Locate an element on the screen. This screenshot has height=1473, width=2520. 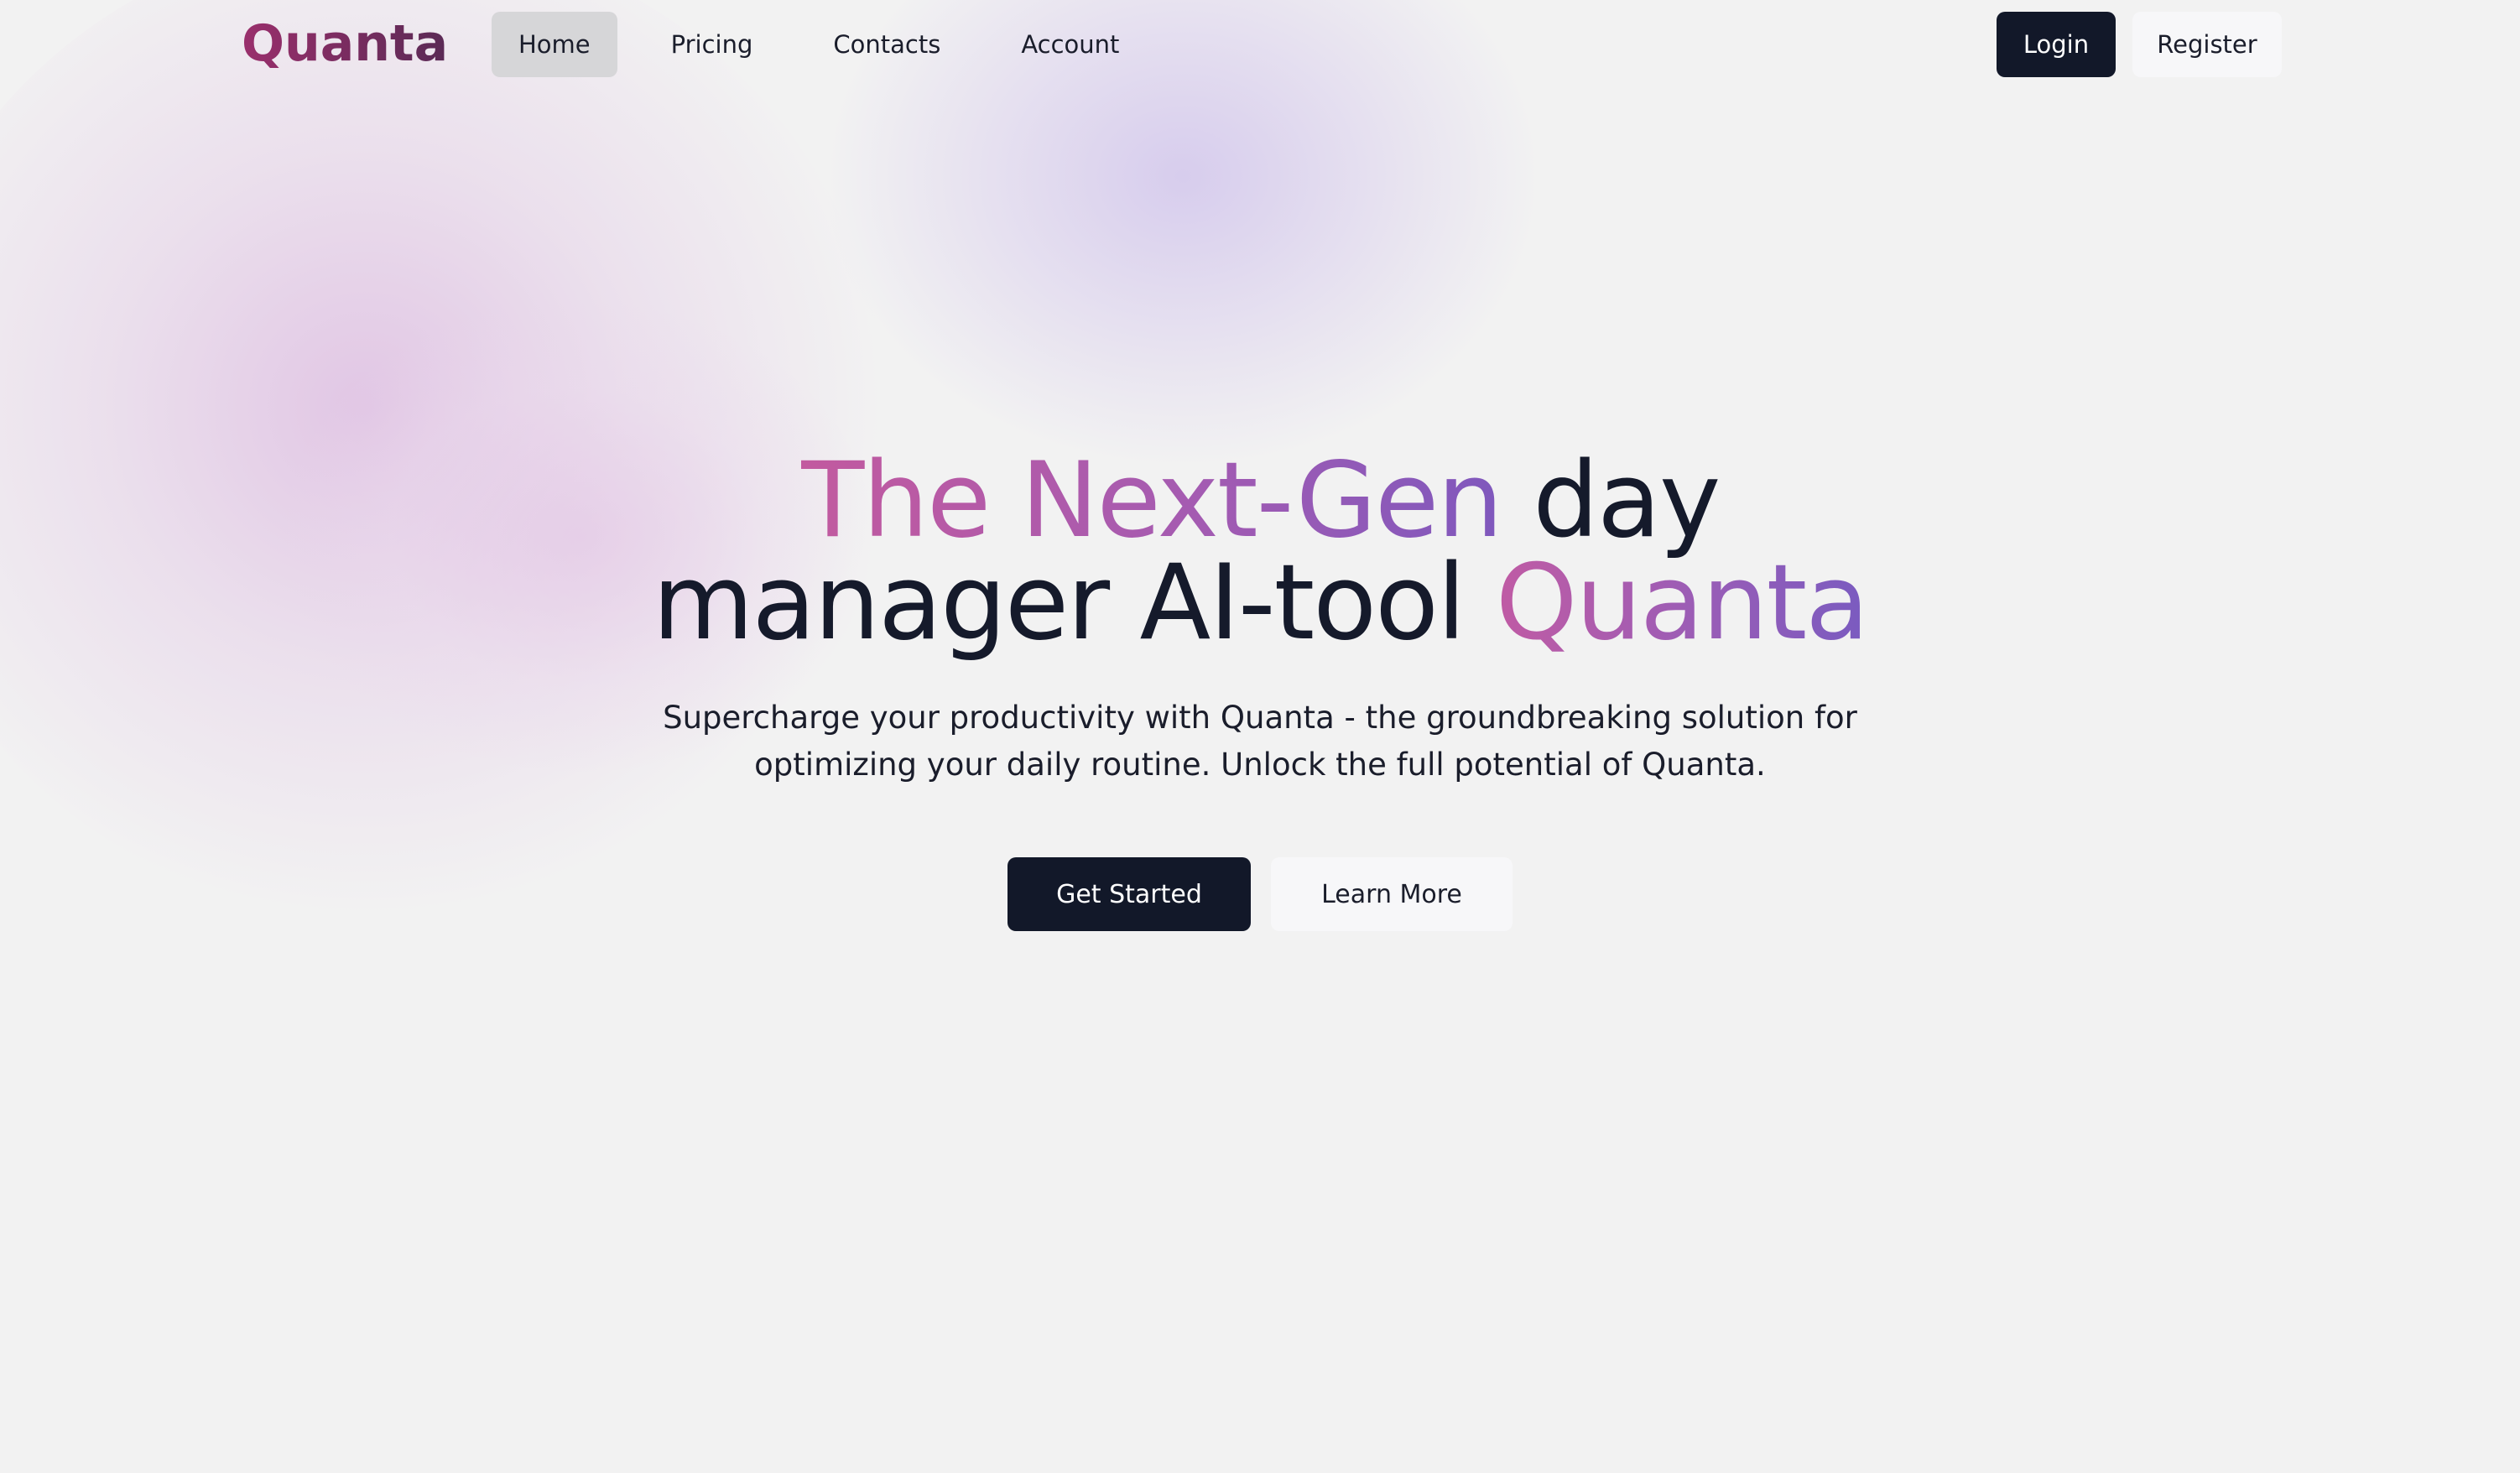
nav-link-home: Home is located at coordinates (554, 44).